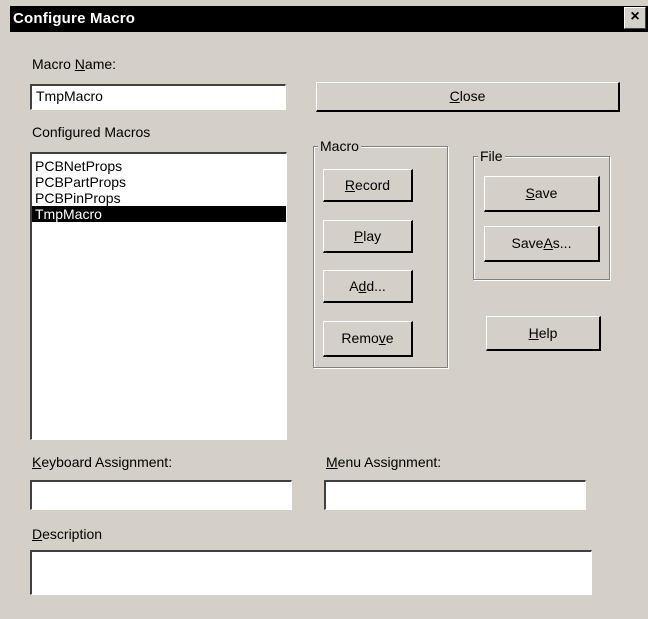 The image size is (648, 619). Describe the element at coordinates (74, 64) in the screenshot. I see `macro-name-label: Macro Name:` at that location.